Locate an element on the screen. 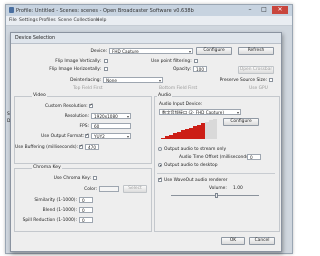 The image size is (320, 256). menu-profiles: Profiles is located at coordinates (47, 20).